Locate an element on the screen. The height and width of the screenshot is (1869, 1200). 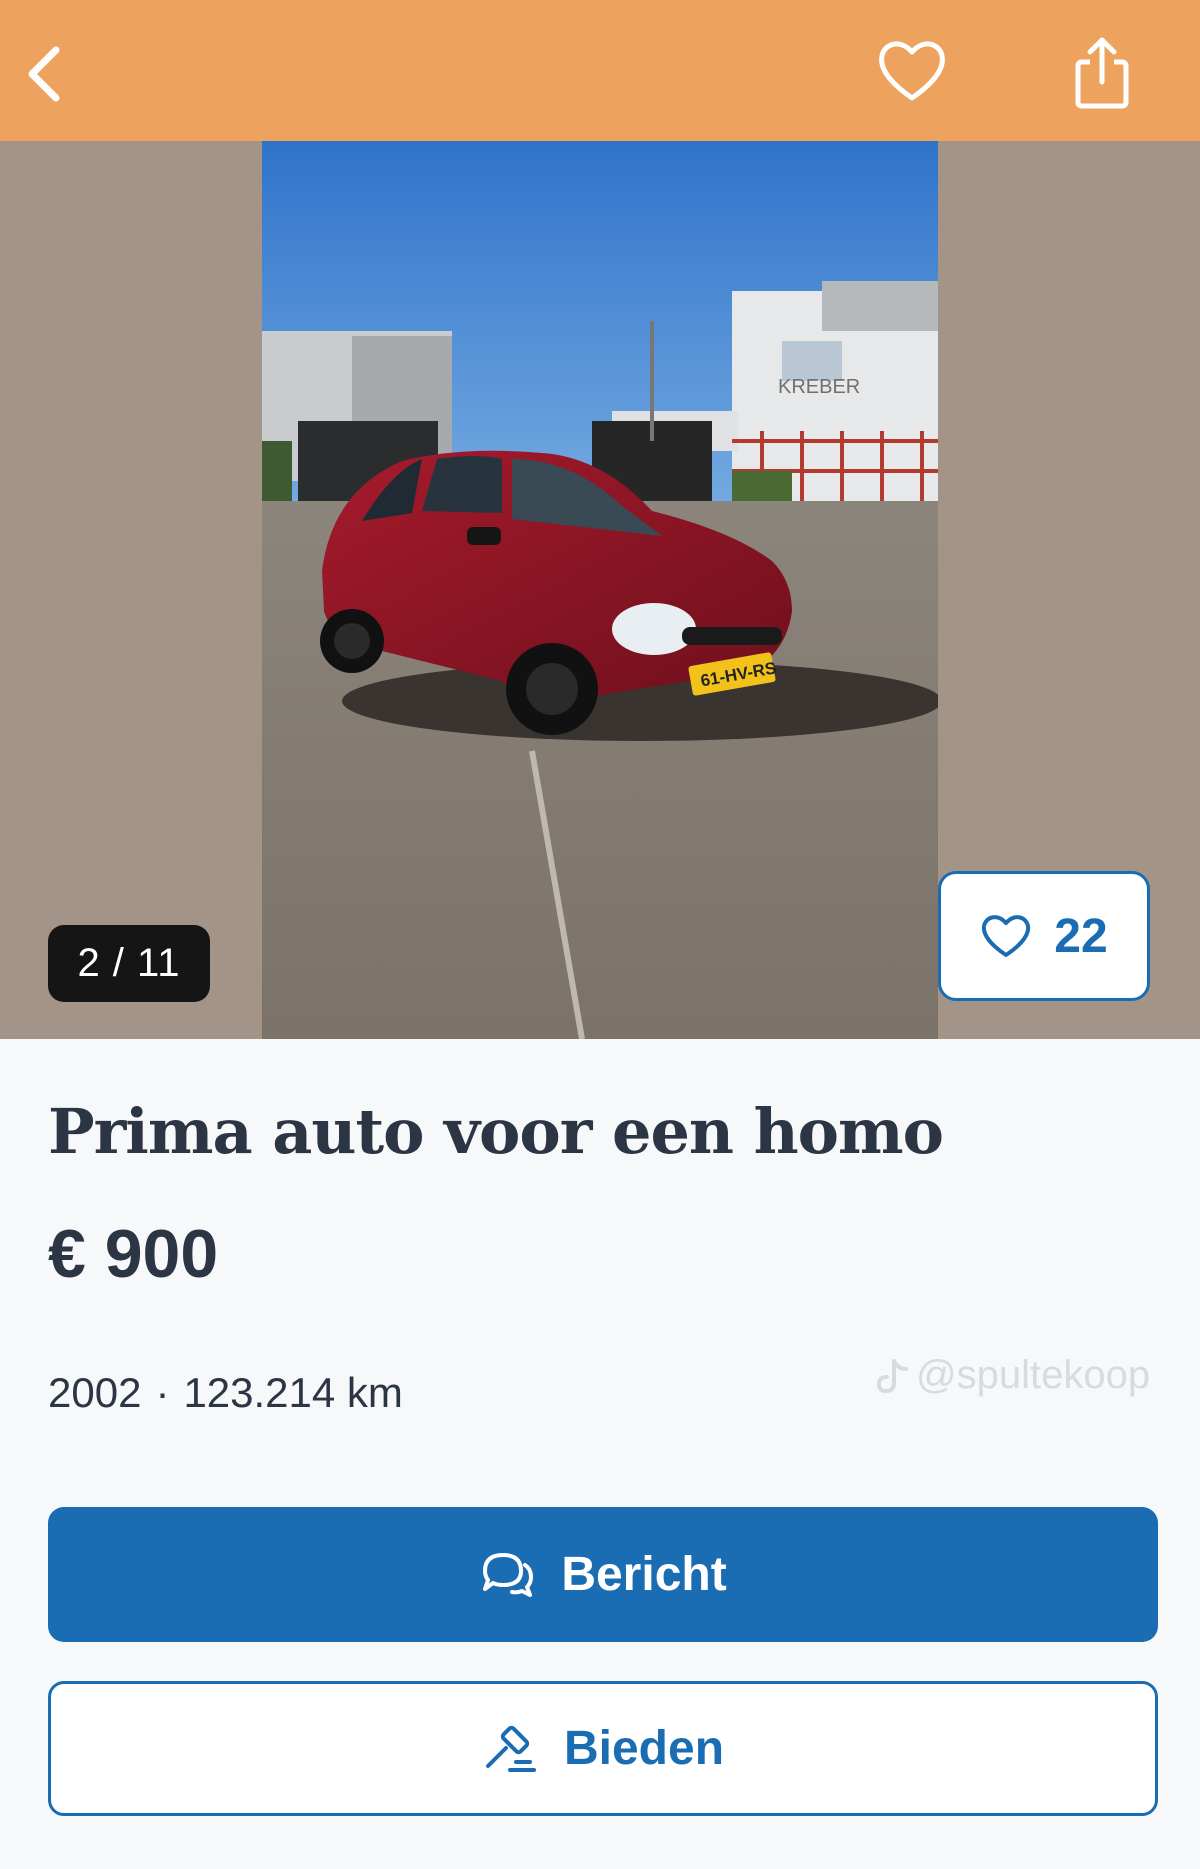
likes-badge: 22 is located at coordinates (1044, 936).